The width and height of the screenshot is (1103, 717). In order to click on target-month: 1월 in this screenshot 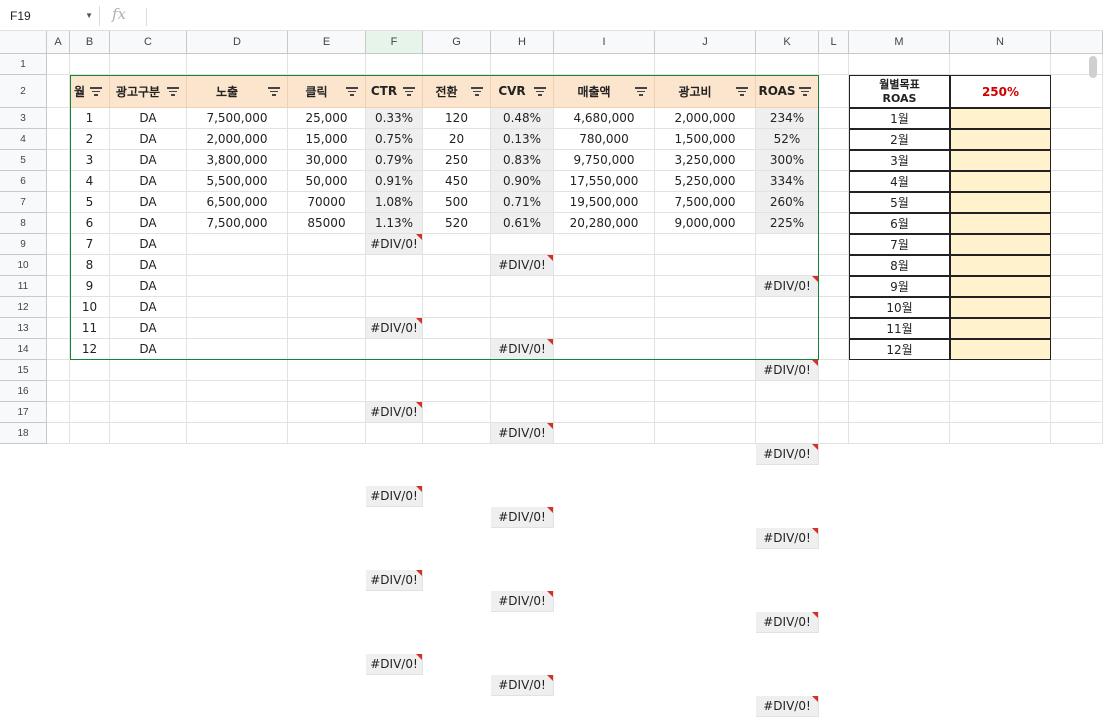, I will do `click(899, 118)`.